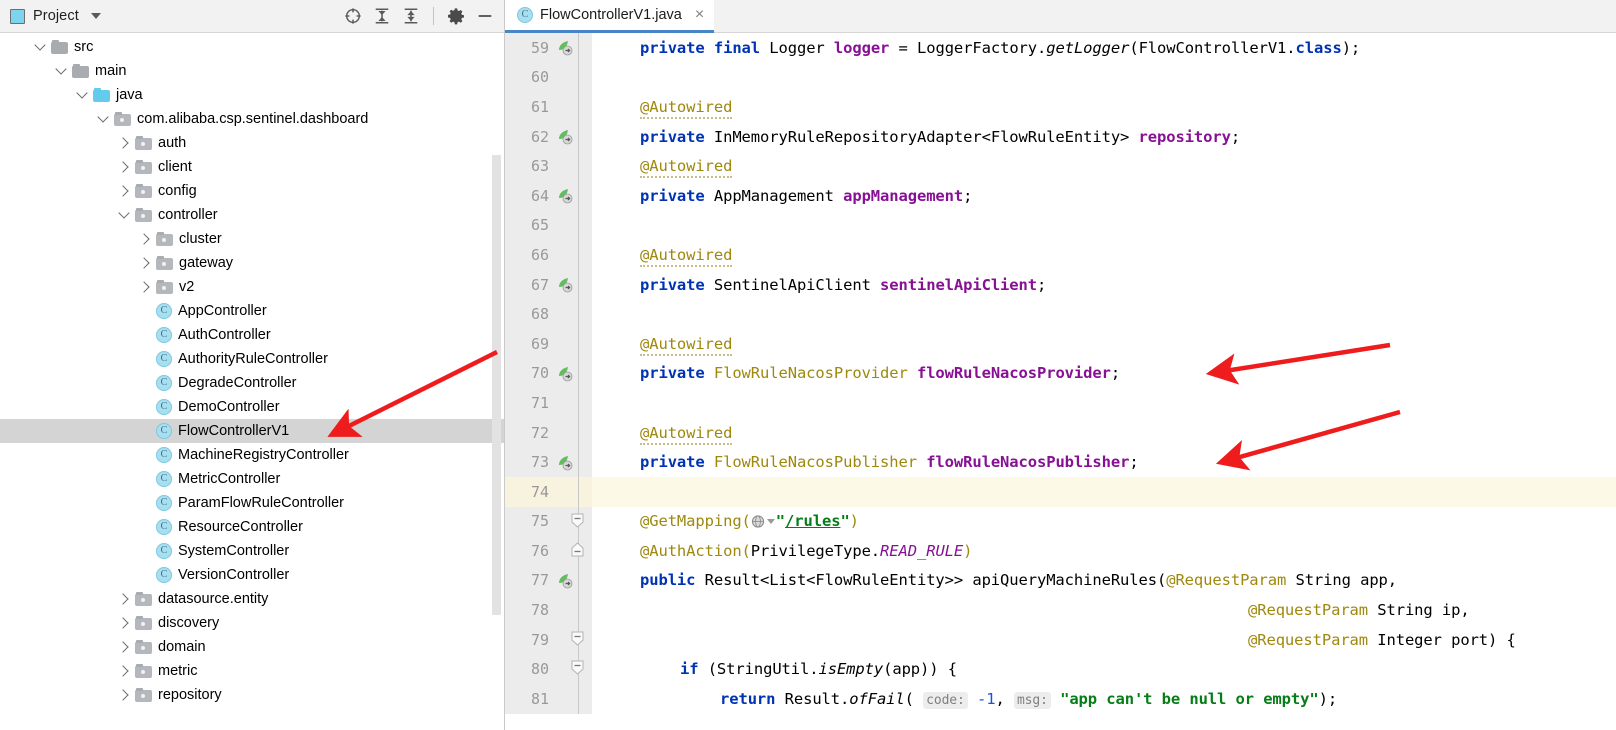  I want to click on tree-node-flowcontrollerv1: C FlowControllerV1, so click(252, 431).